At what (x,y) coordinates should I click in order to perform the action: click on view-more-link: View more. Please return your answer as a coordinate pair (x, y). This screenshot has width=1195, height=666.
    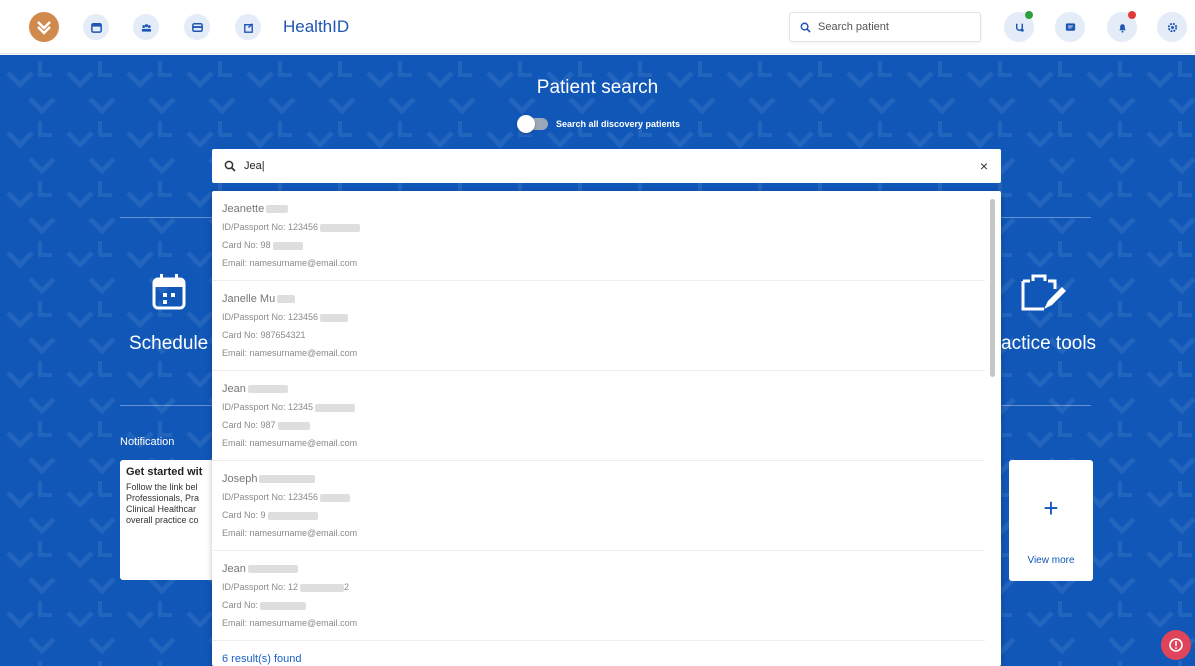
    Looking at the image, I should click on (1051, 560).